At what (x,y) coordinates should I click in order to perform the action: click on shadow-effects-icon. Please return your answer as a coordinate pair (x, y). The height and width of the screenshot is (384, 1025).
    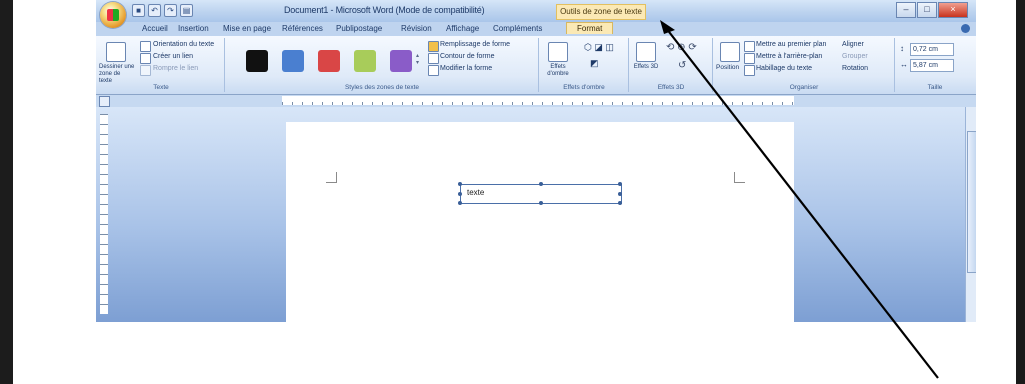
    Looking at the image, I should click on (558, 52).